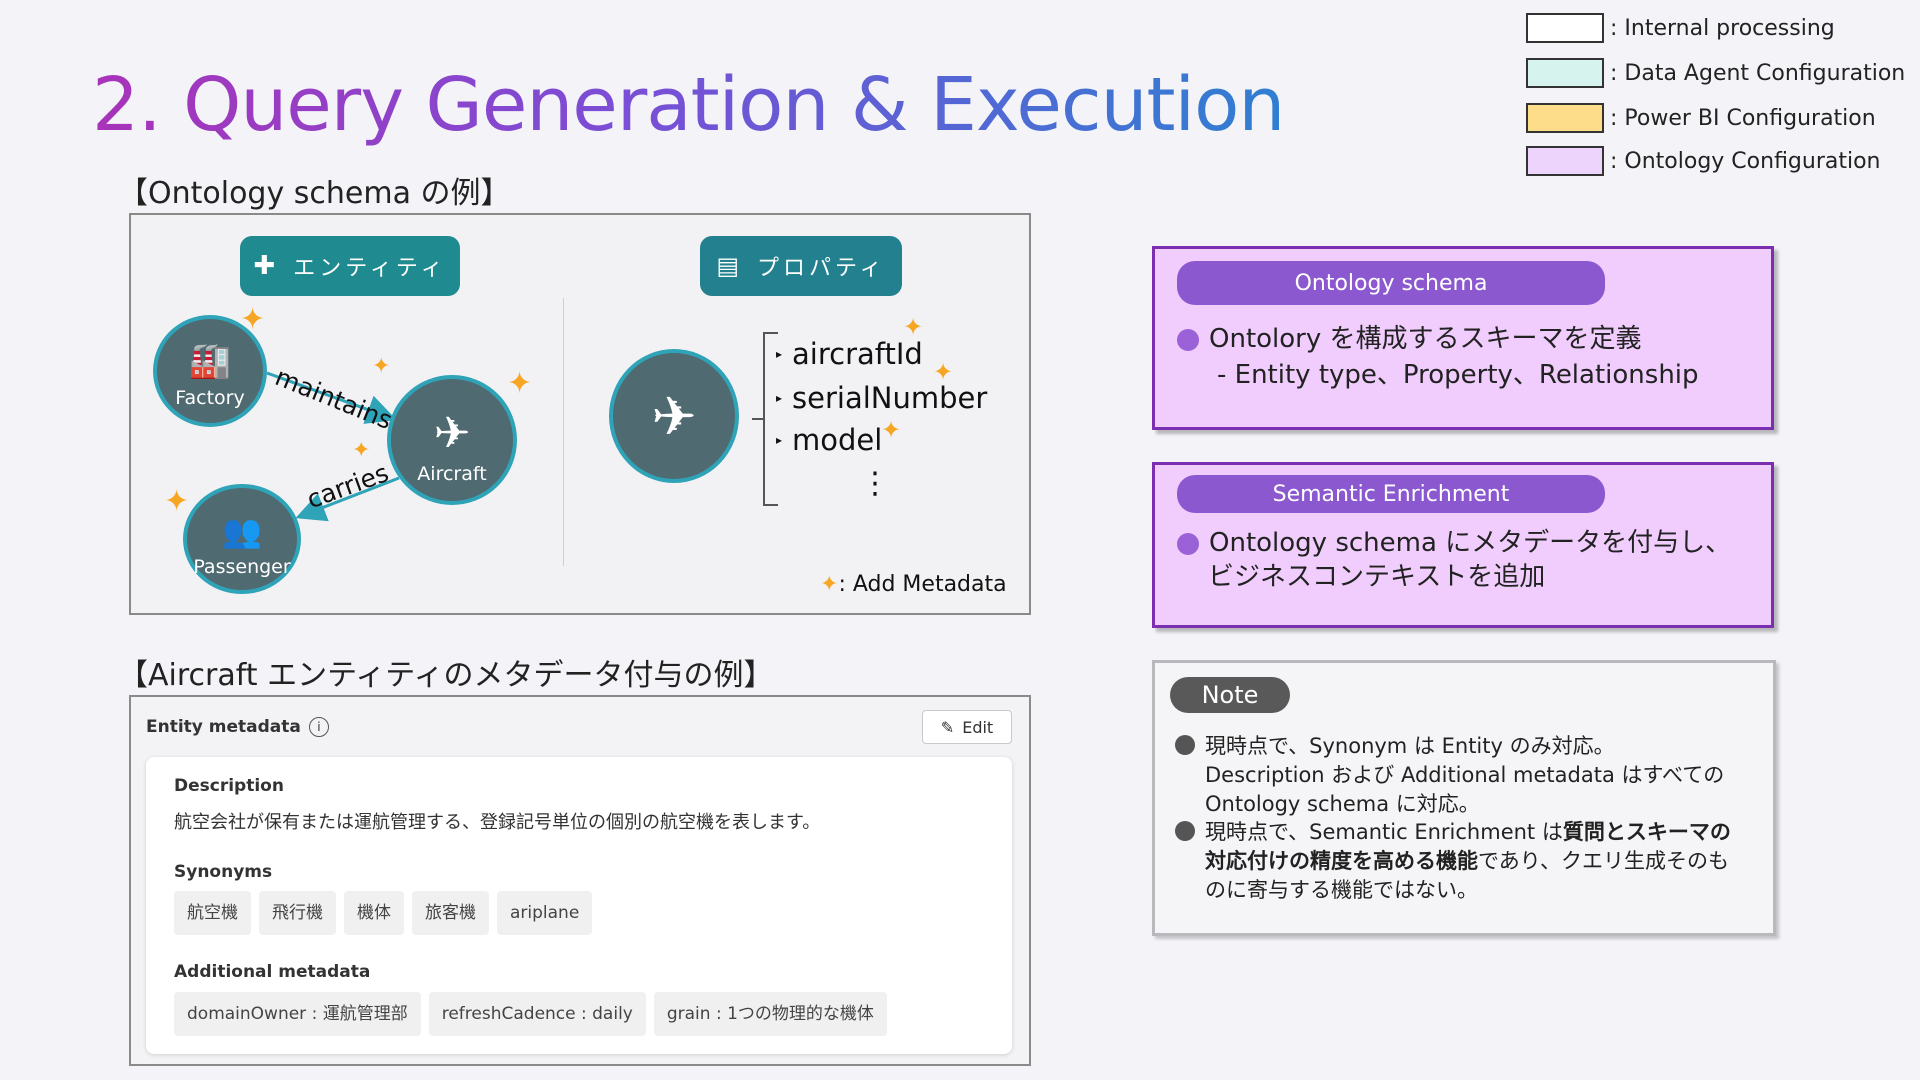 The height and width of the screenshot is (1080, 1920). I want to click on legend-label: : Power BI Configuration, so click(1743, 118).